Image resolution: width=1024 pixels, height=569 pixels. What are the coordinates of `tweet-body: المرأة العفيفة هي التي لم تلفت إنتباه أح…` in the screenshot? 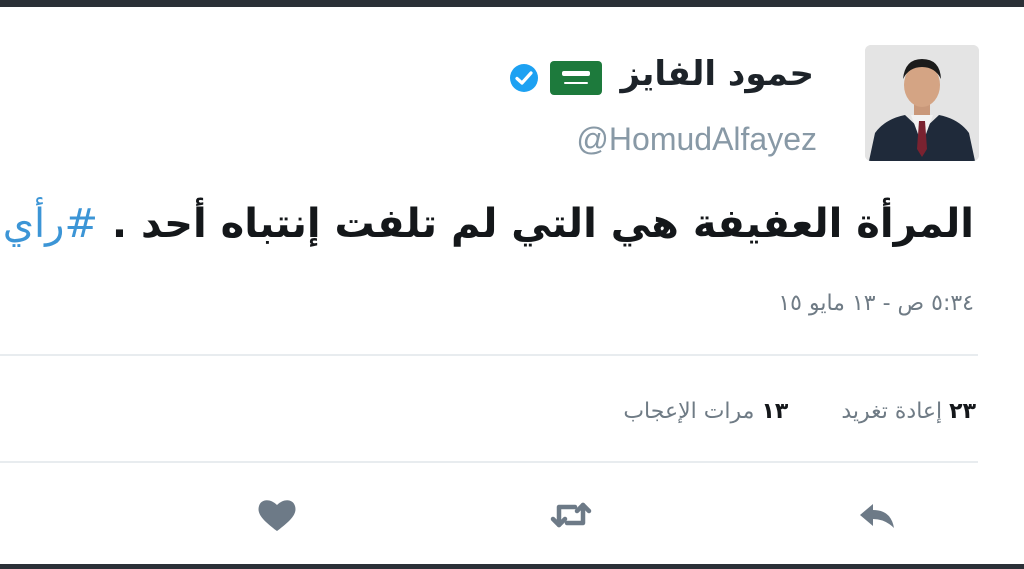 It's located at (542, 224).